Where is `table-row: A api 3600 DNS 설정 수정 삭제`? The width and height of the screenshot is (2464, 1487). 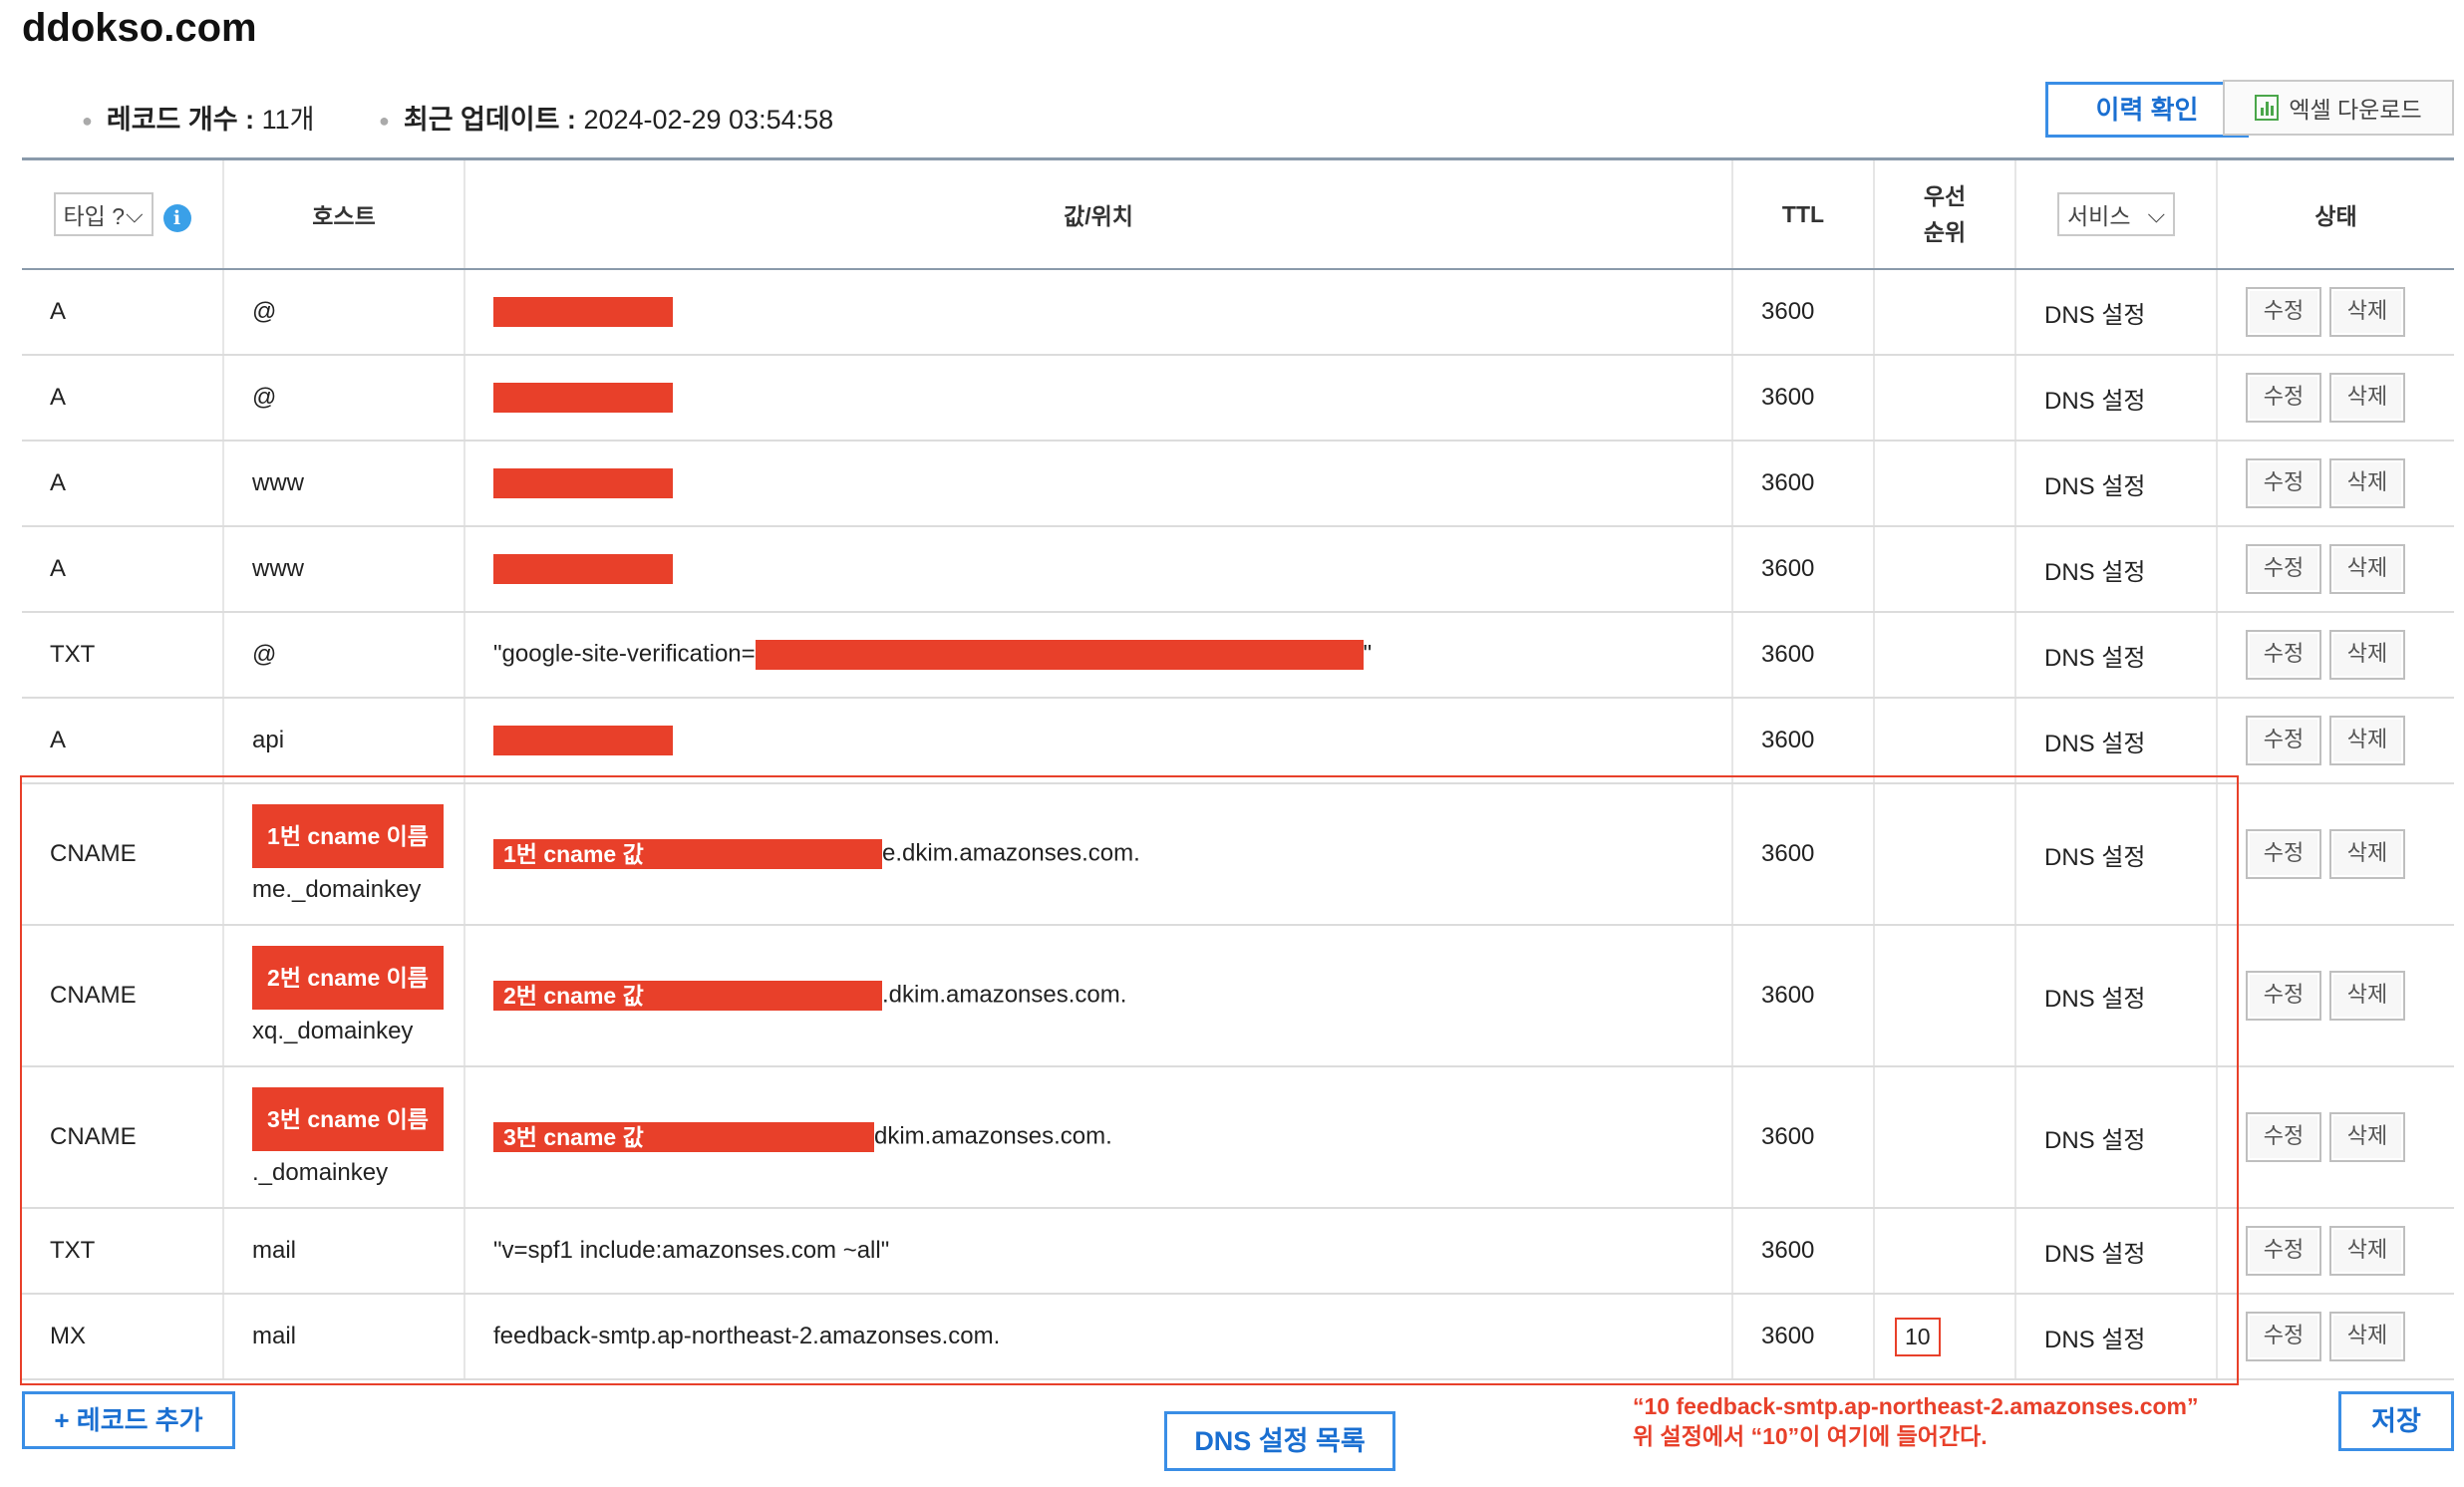 table-row: A api 3600 DNS 설정 수정 삭제 is located at coordinates (1238, 741).